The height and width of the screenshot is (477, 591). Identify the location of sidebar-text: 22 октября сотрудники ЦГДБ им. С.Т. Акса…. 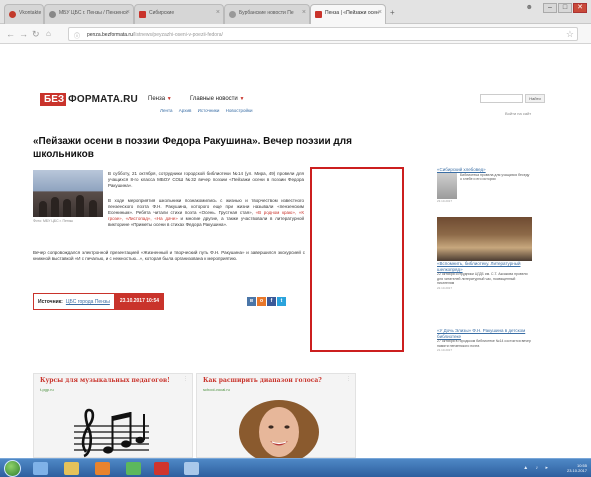
(482, 278).